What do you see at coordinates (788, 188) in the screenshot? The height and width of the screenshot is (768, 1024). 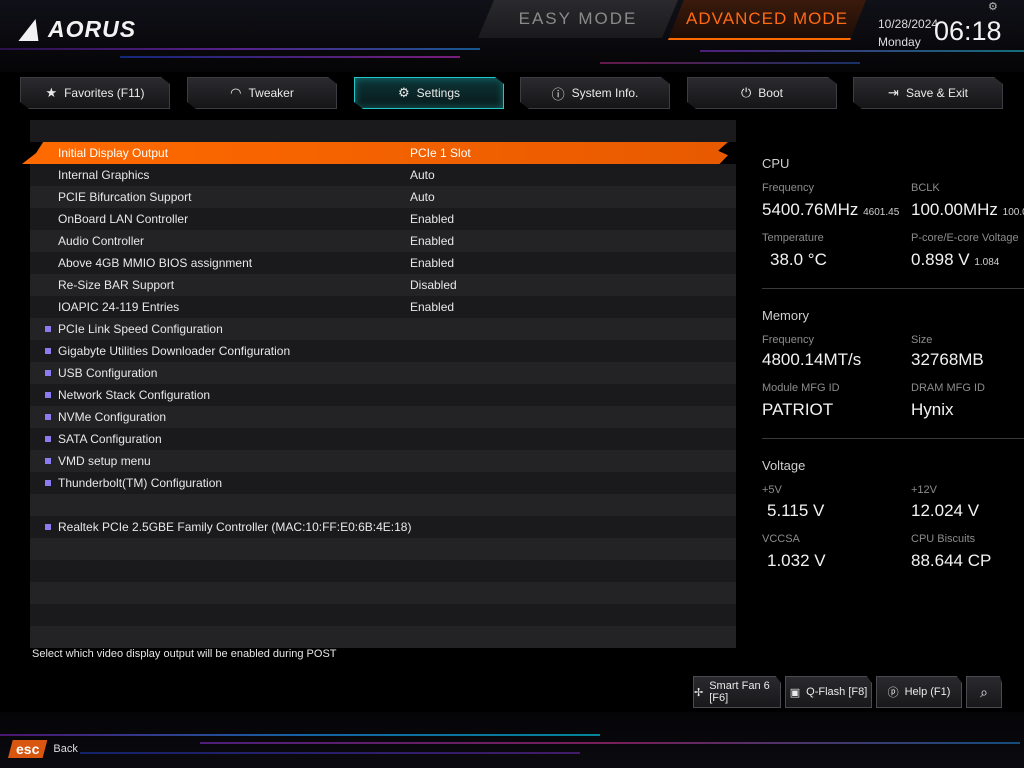 I see `cpu-frequency-label: Frequency` at bounding box center [788, 188].